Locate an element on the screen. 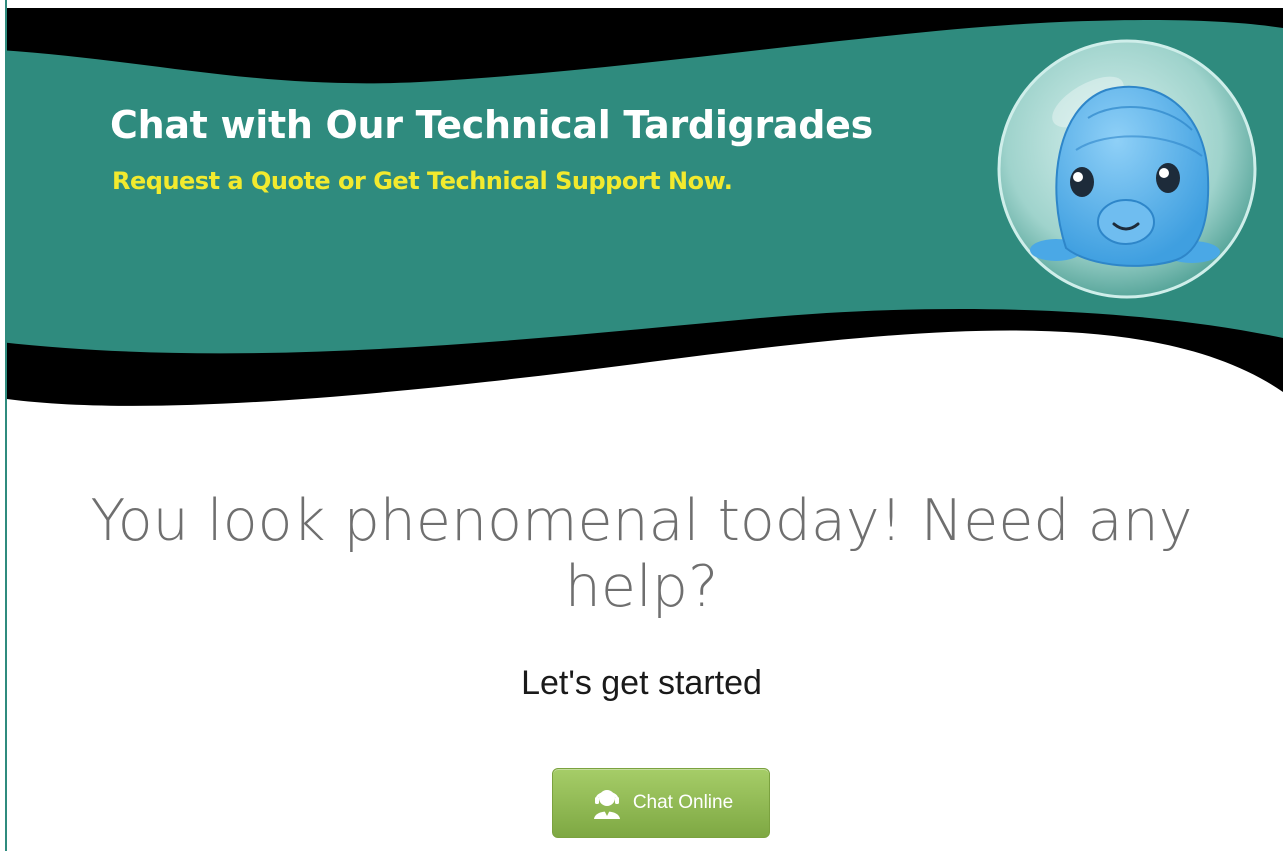 The image size is (1283, 851). tardigrade-mascot-icon is located at coordinates (1127, 169).